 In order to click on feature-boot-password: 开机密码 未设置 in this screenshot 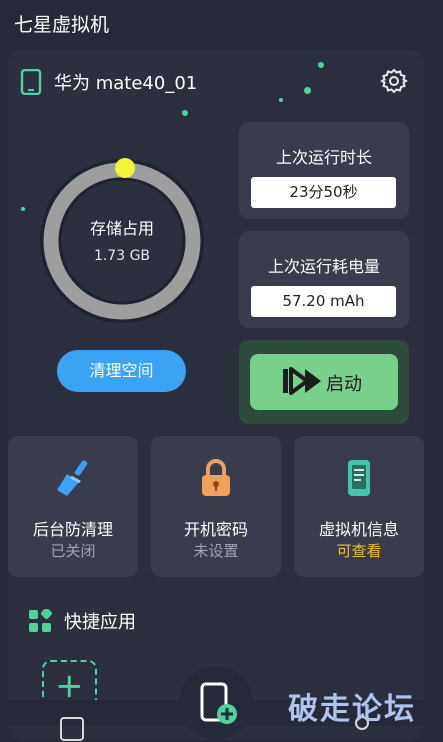, I will do `click(216, 506)`.